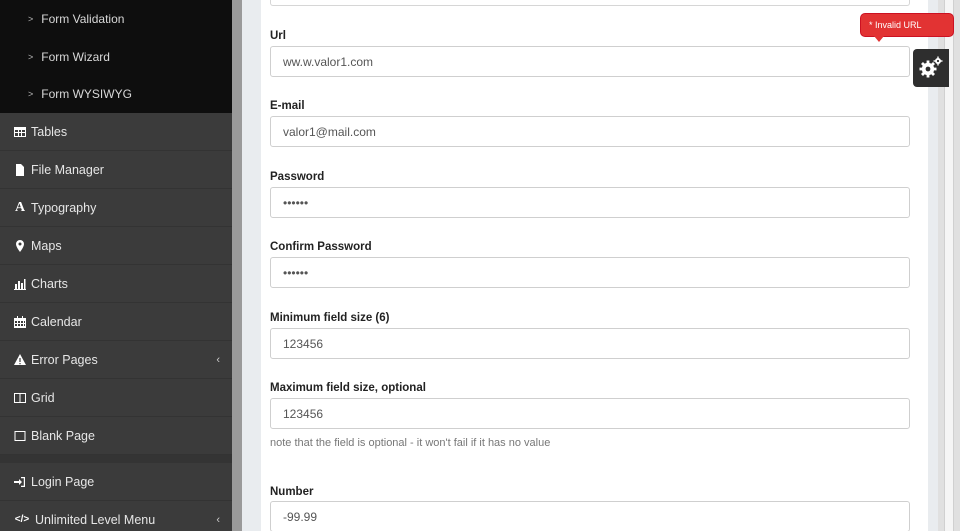  Describe the element at coordinates (116, 170) in the screenshot. I see `sidebar-item-file-manager: File Manager` at that location.